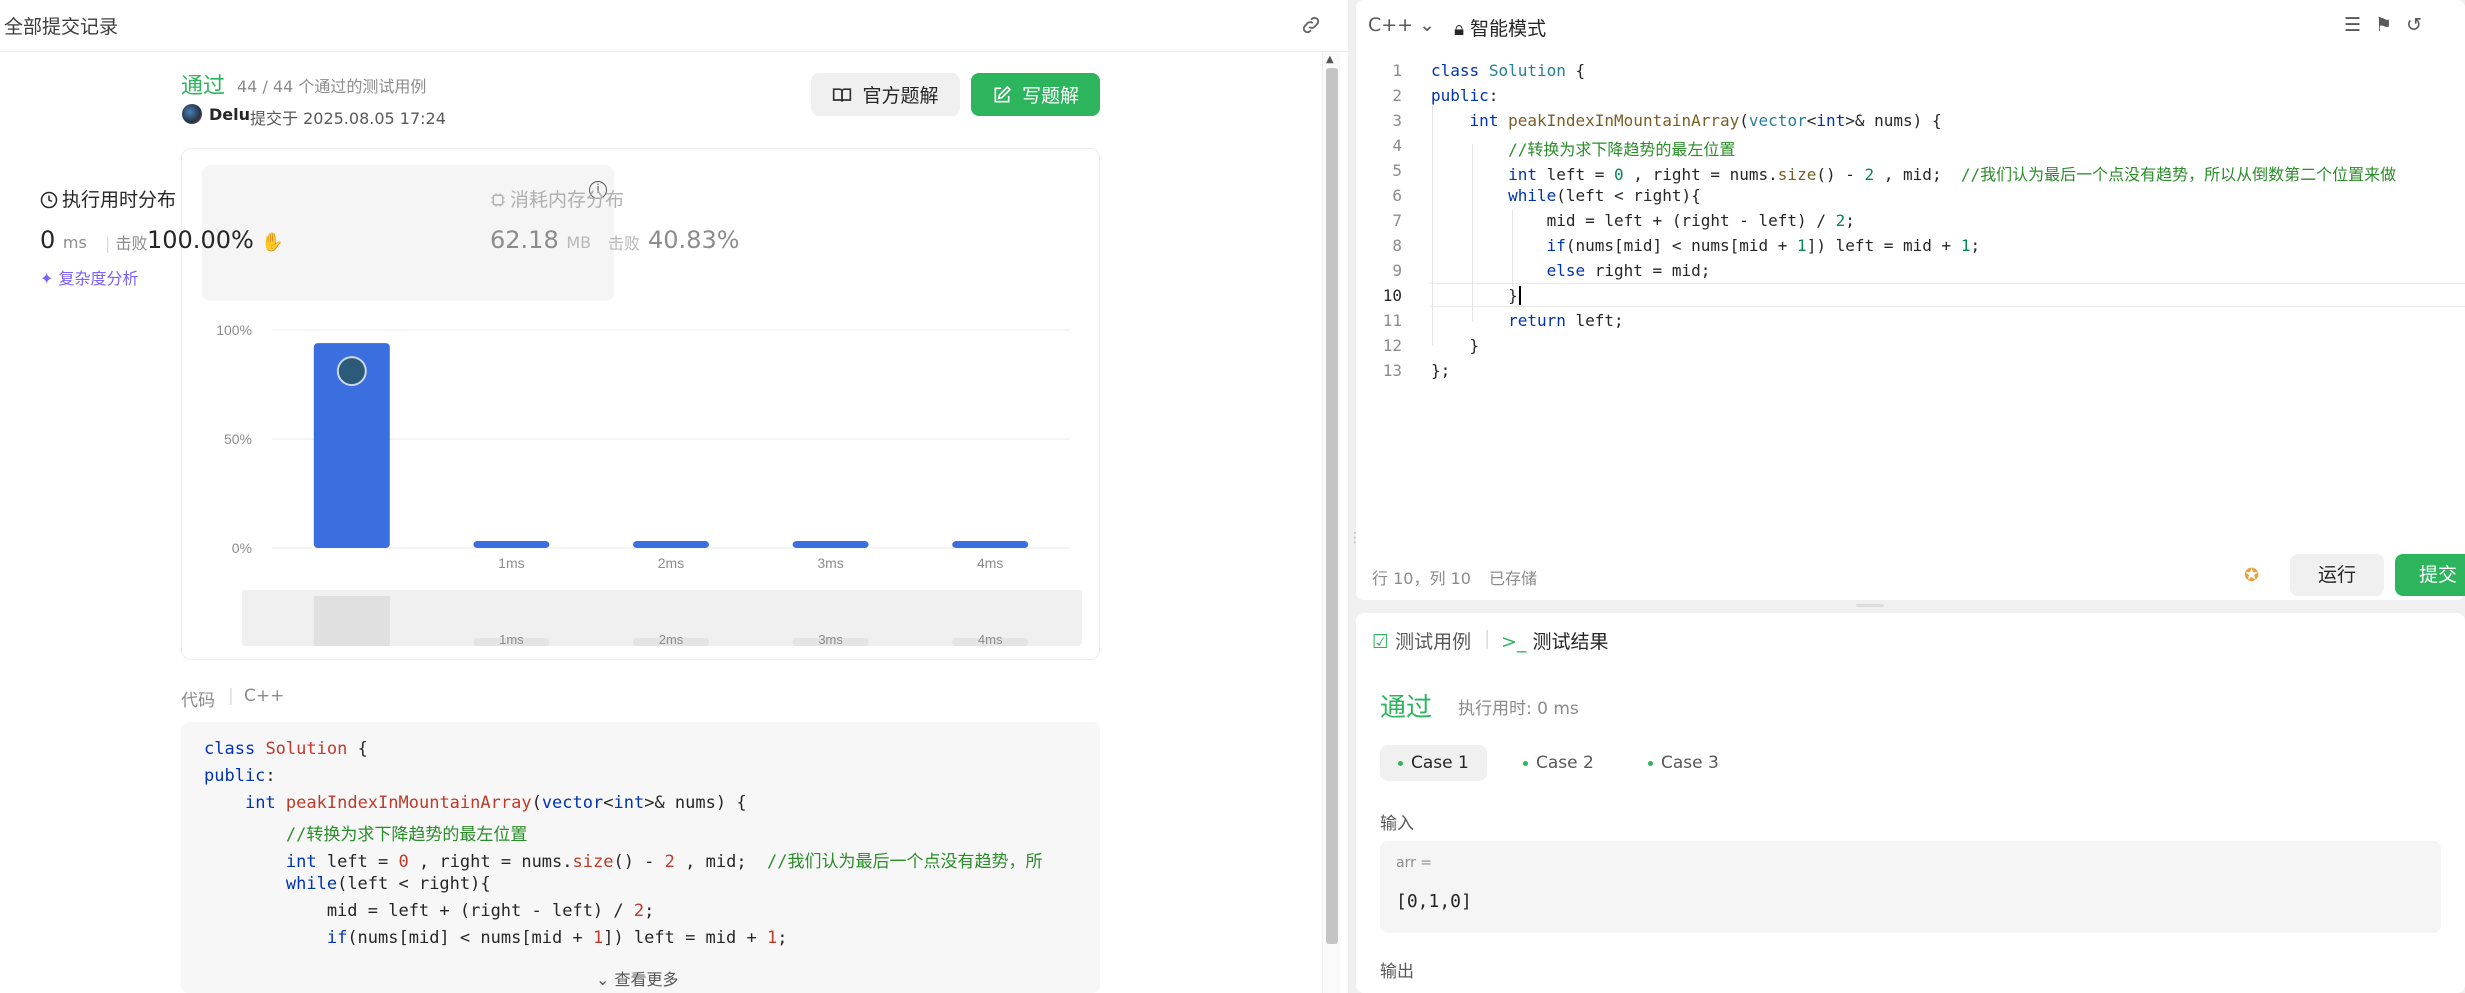 The width and height of the screenshot is (2465, 993). Describe the element at coordinates (1643, 220) in the screenshot. I see `editor-line: mid = left + (right - left) / 2;` at that location.